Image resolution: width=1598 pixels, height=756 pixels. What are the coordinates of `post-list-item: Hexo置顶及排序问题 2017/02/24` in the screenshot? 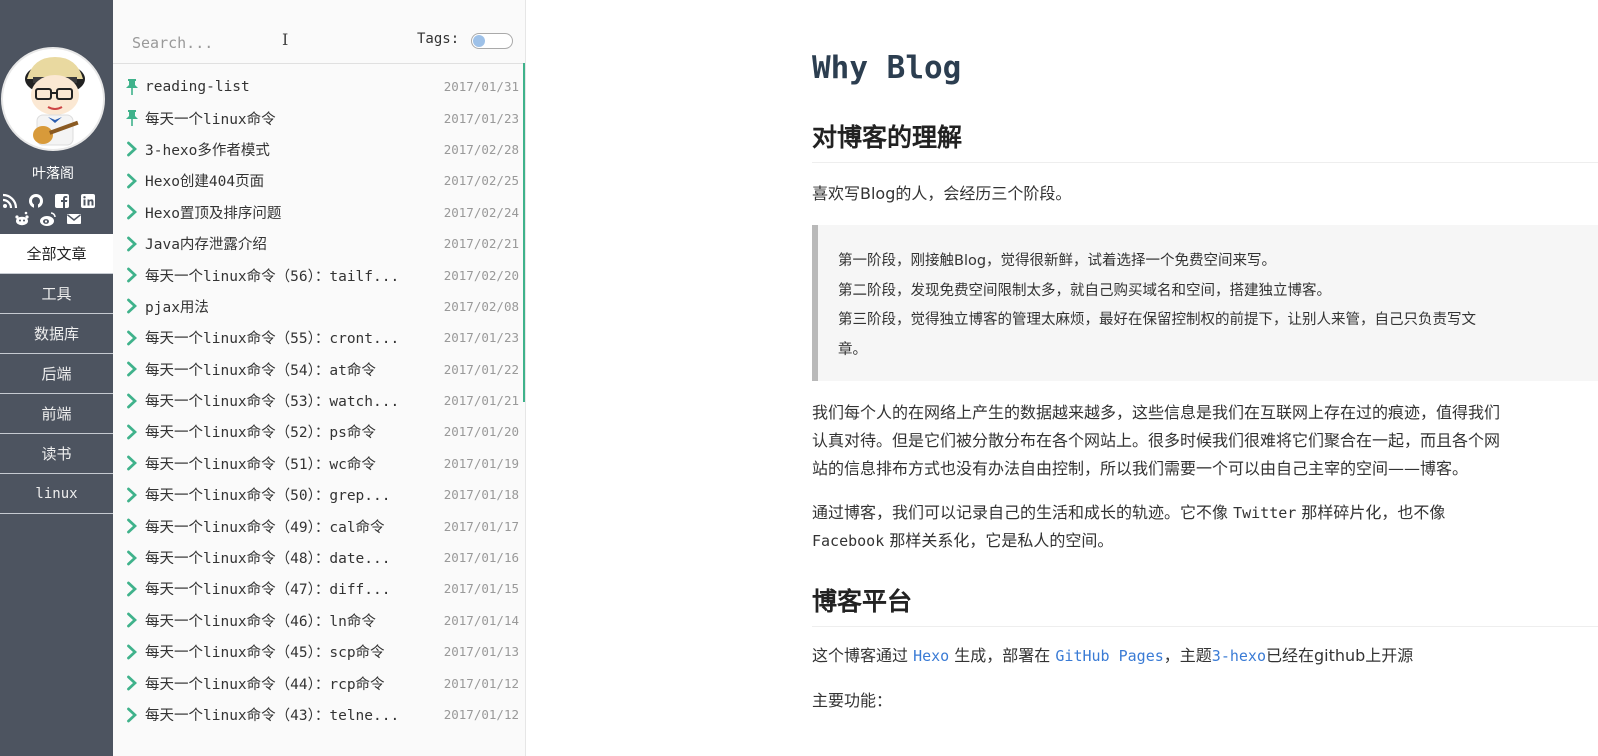 It's located at (319, 212).